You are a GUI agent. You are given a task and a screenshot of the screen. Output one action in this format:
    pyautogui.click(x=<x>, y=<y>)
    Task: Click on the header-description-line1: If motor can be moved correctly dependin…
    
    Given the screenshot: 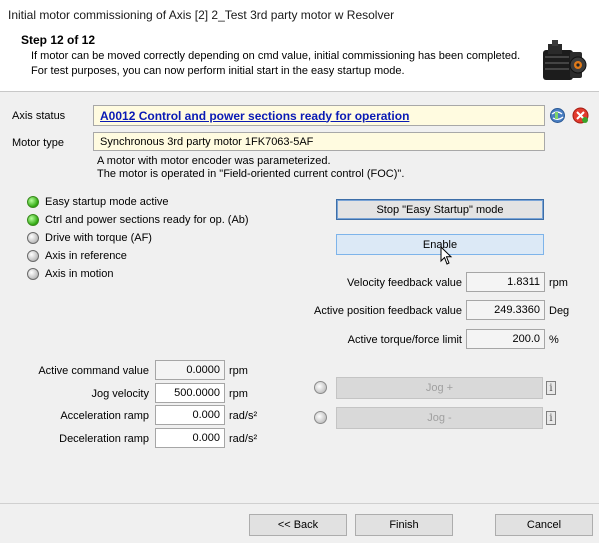 What is the action you would take?
    pyautogui.click(x=276, y=56)
    